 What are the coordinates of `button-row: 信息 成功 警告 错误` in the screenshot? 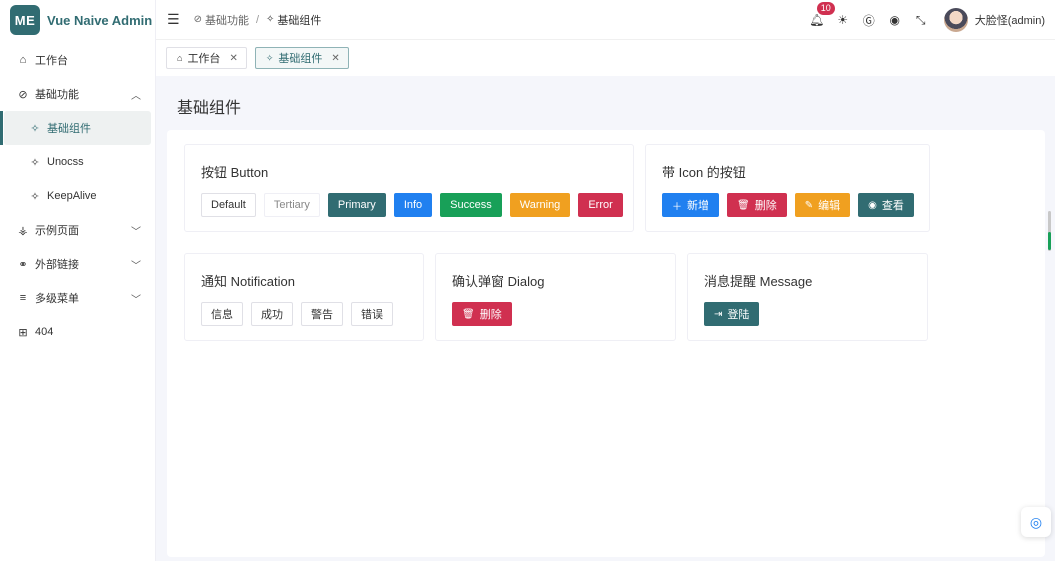 It's located at (301, 314).